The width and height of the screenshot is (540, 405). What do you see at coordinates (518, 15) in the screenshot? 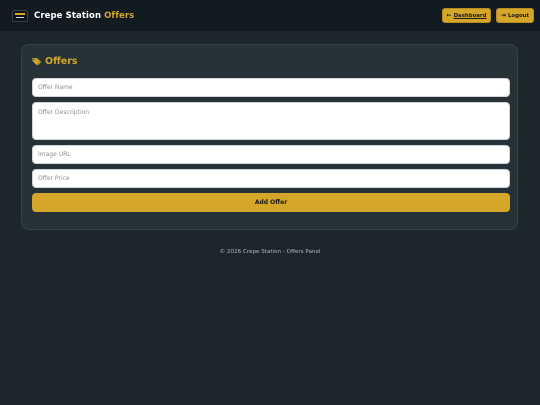
I see `logout-label: Logout` at bounding box center [518, 15].